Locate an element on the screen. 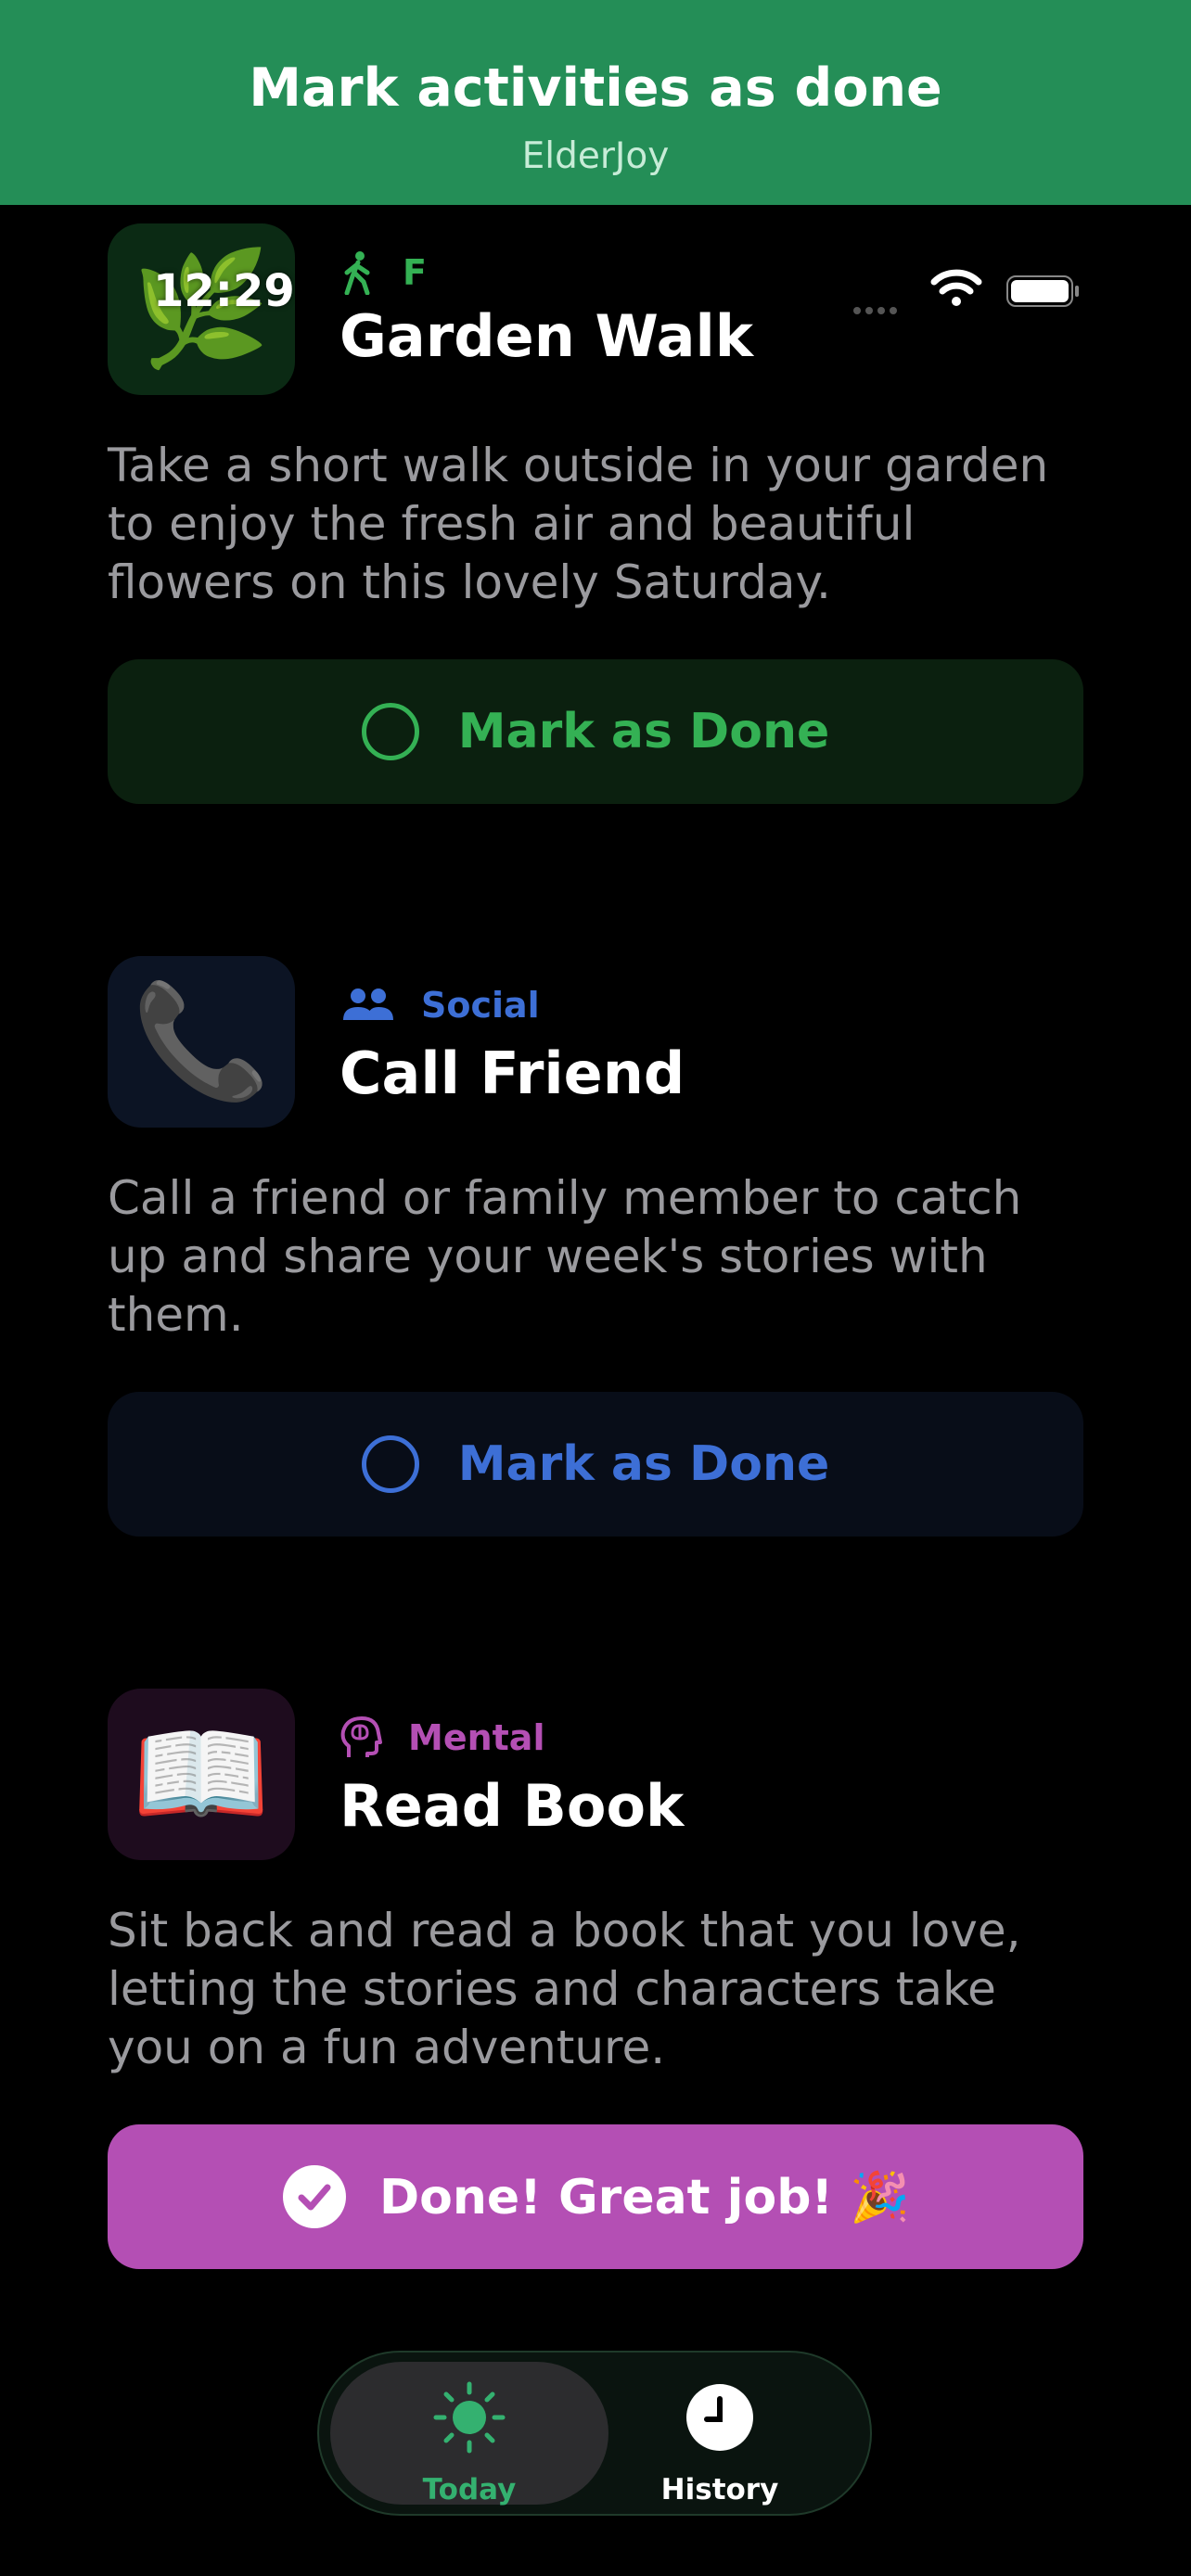  tab-label: History is located at coordinates (719, 2489).